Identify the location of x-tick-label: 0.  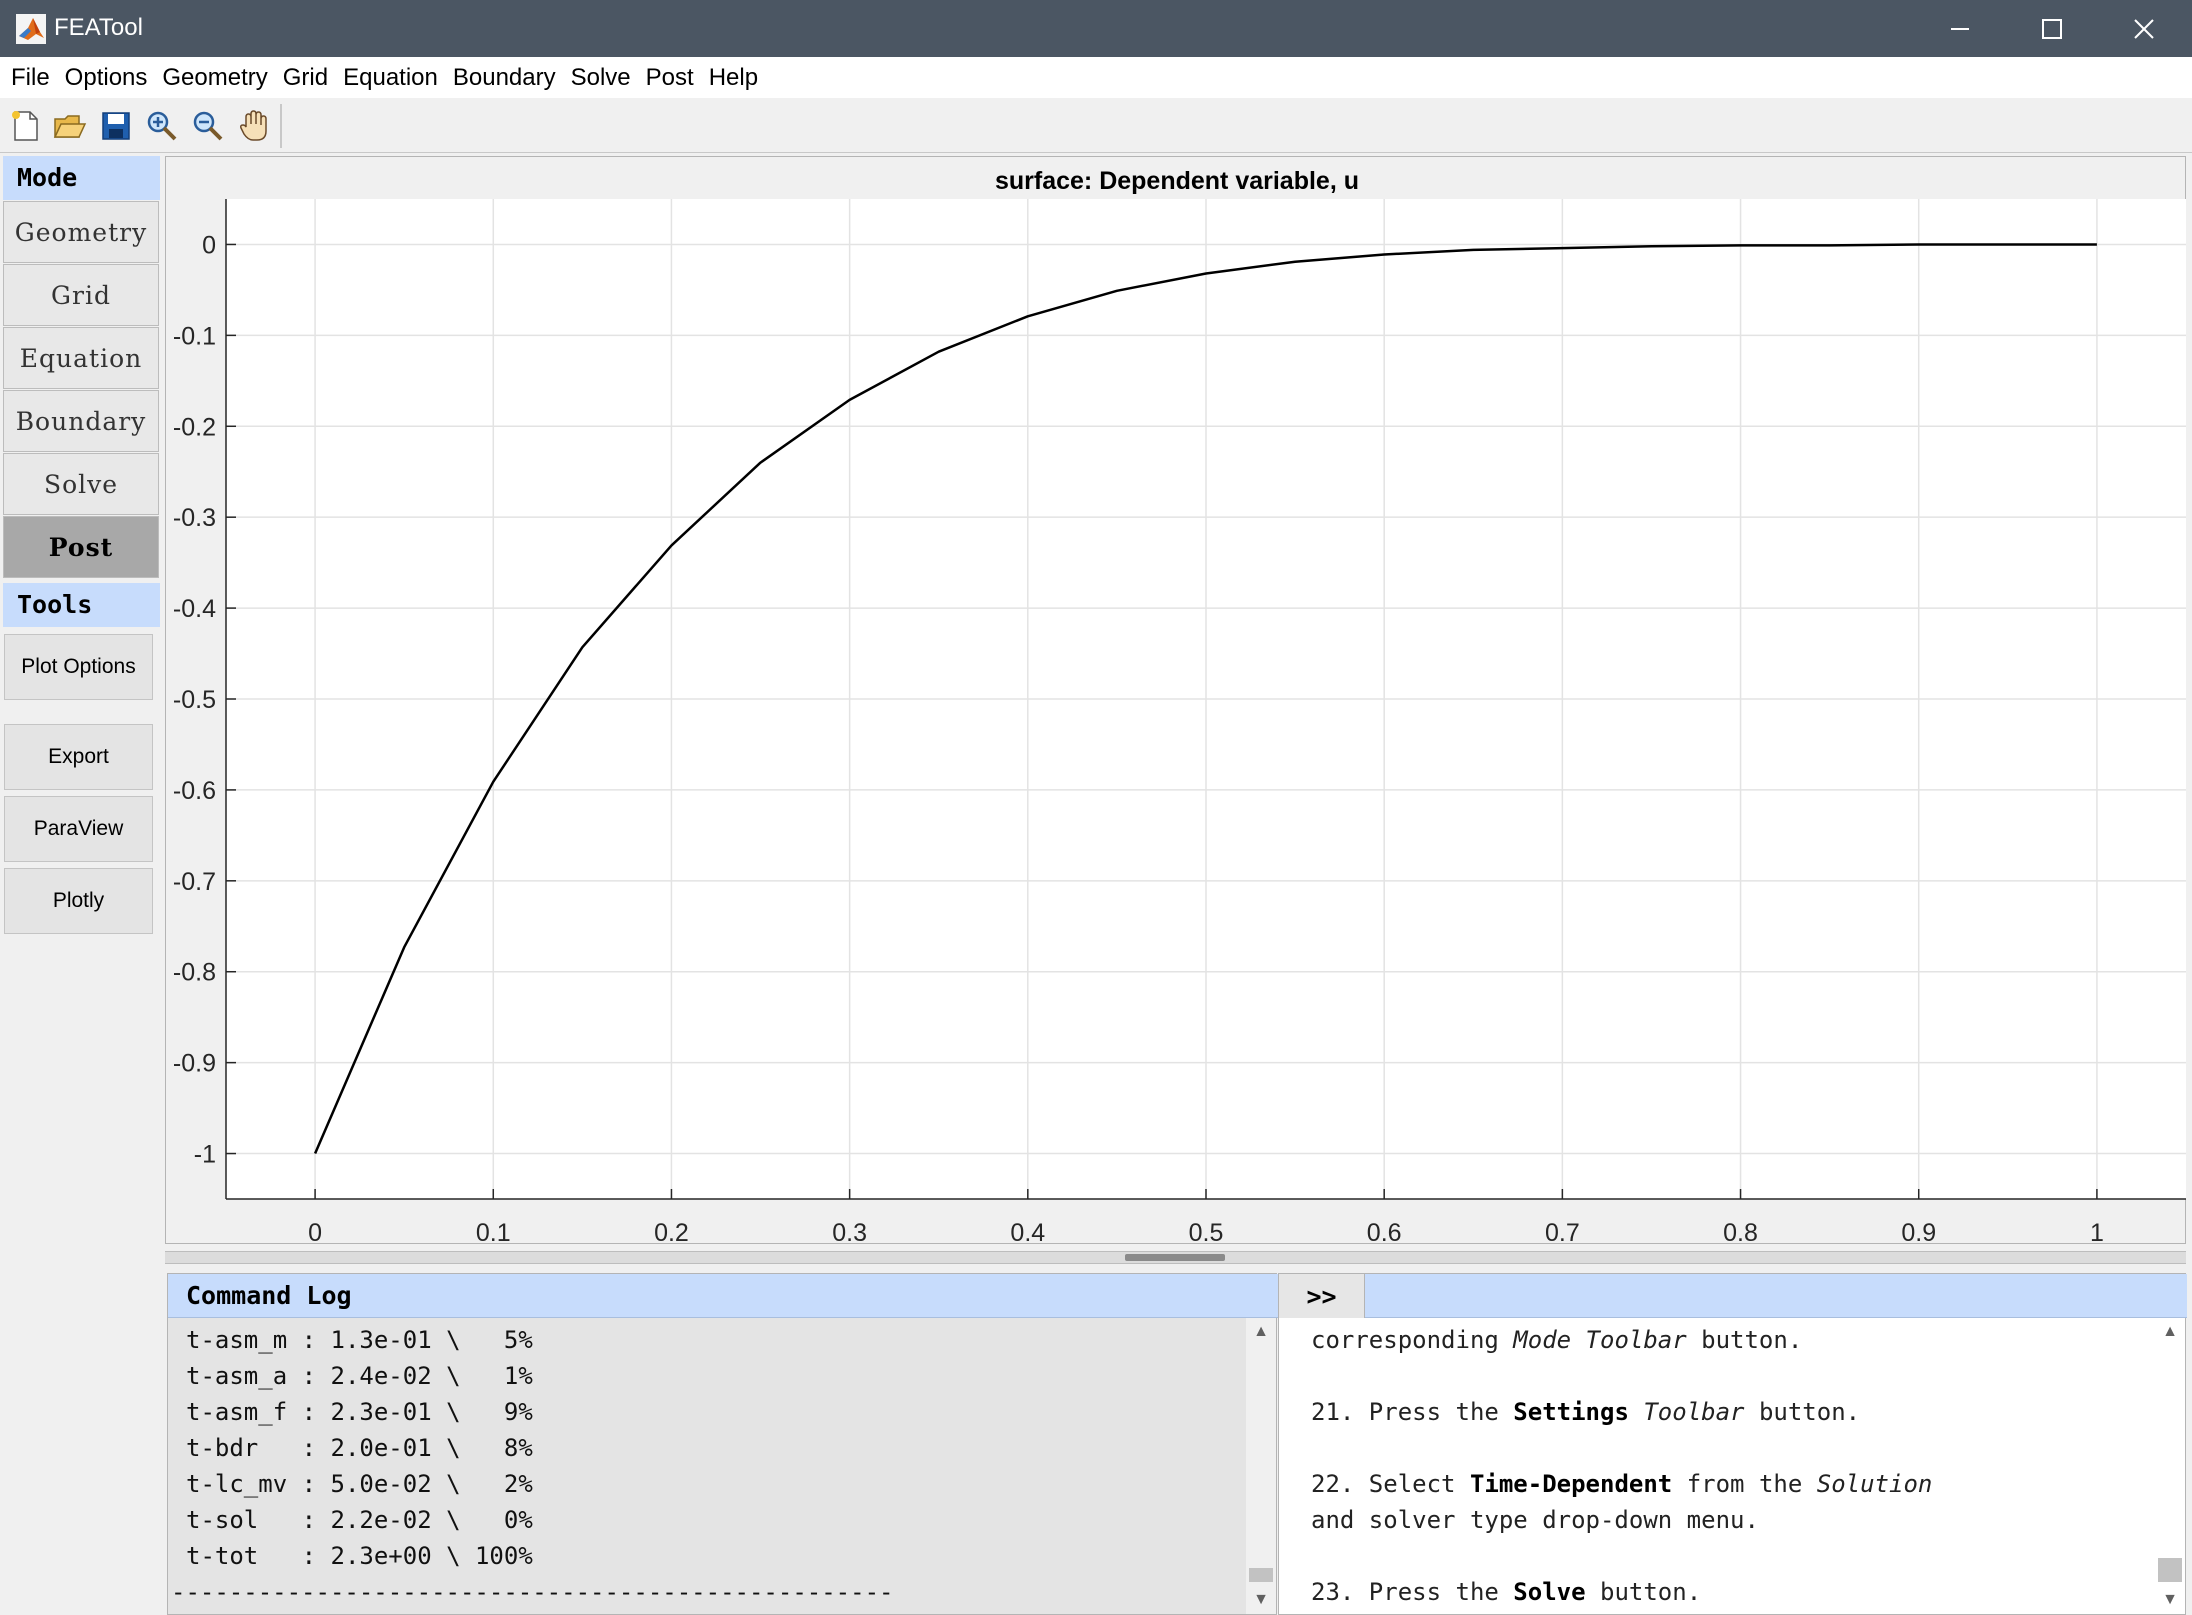
(315, 1231).